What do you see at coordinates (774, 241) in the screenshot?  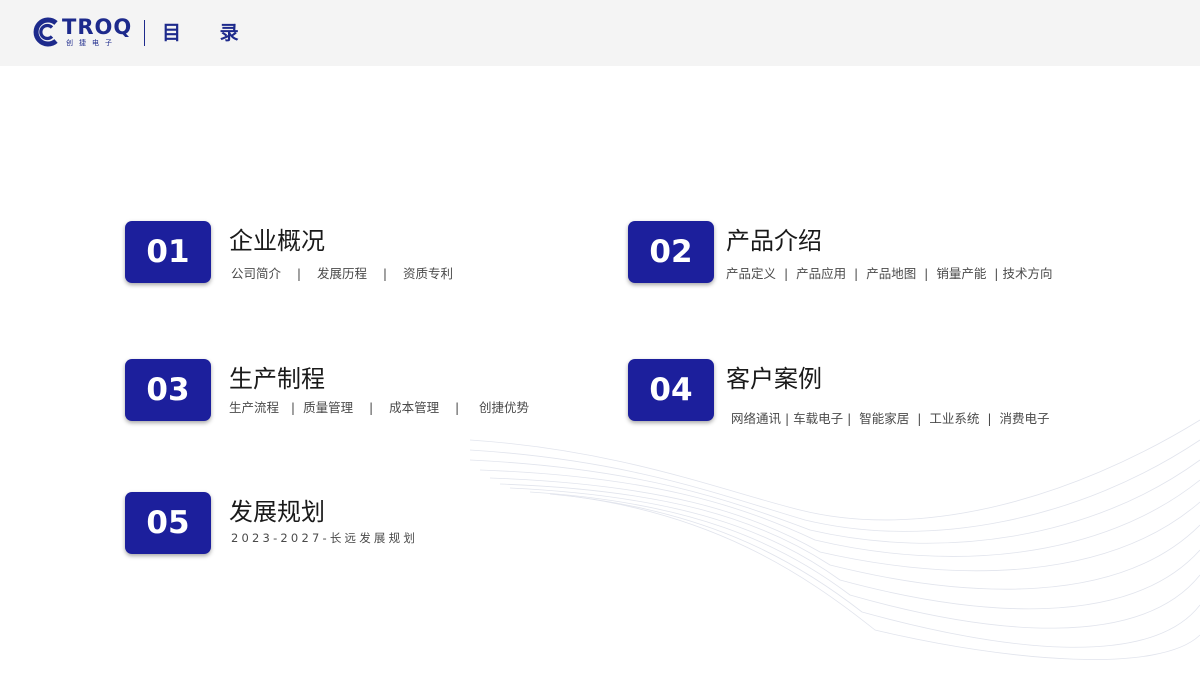 I see `section-title-02: 产品介绍` at bounding box center [774, 241].